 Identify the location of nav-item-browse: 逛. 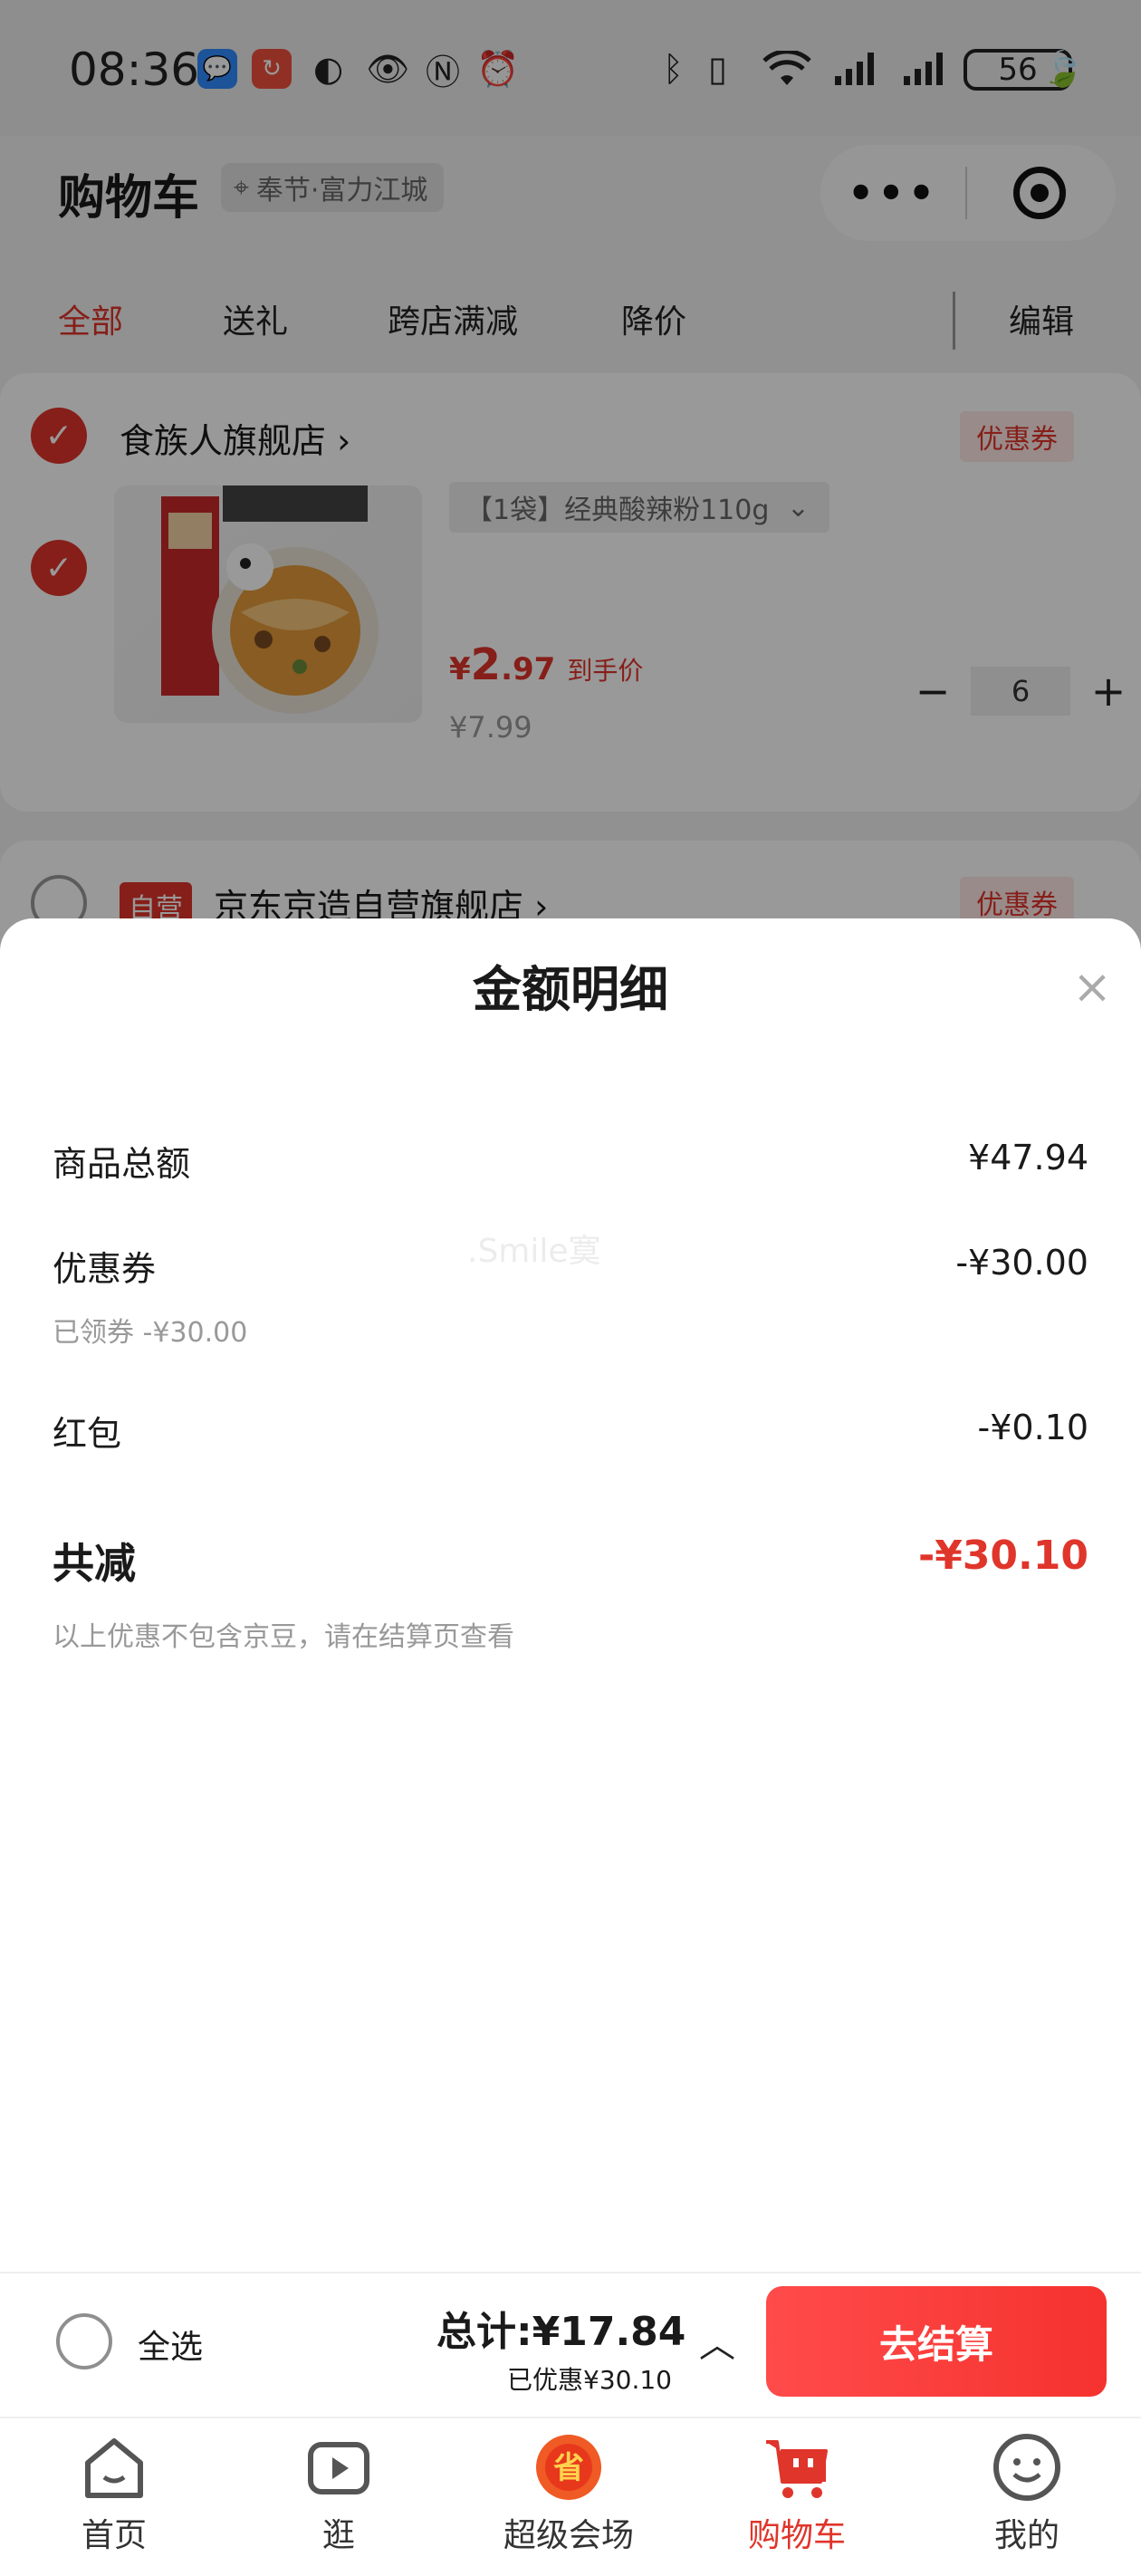
(338, 2493).